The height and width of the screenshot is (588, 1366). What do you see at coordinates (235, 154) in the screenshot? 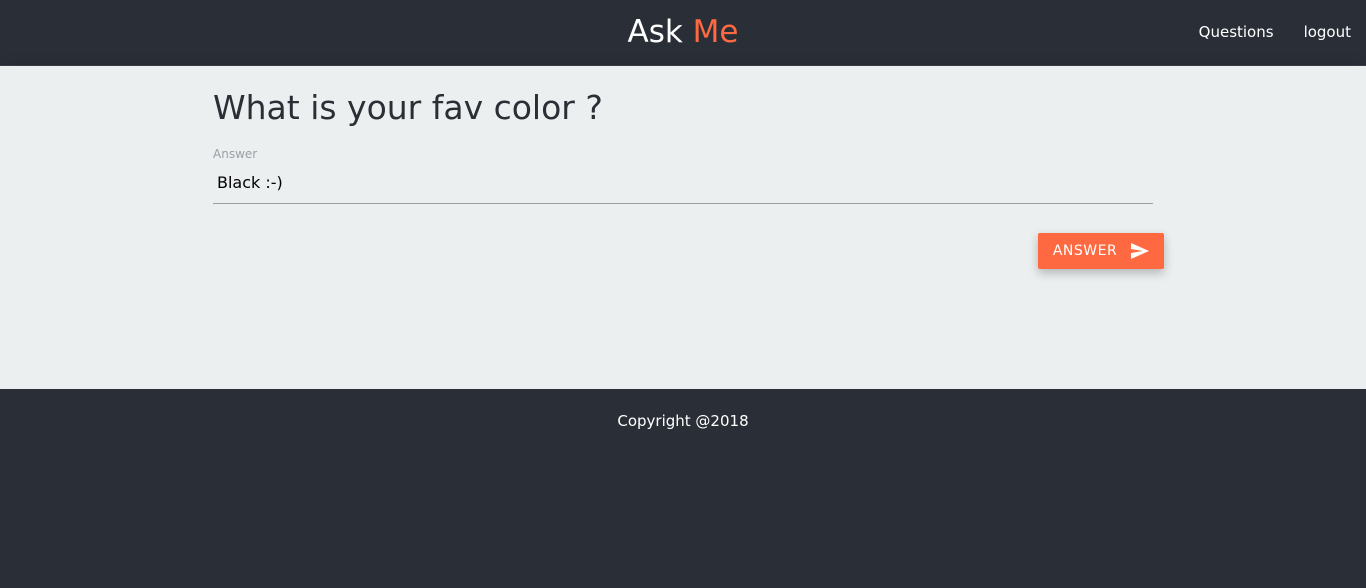
I see `answer-field-label: Answer` at bounding box center [235, 154].